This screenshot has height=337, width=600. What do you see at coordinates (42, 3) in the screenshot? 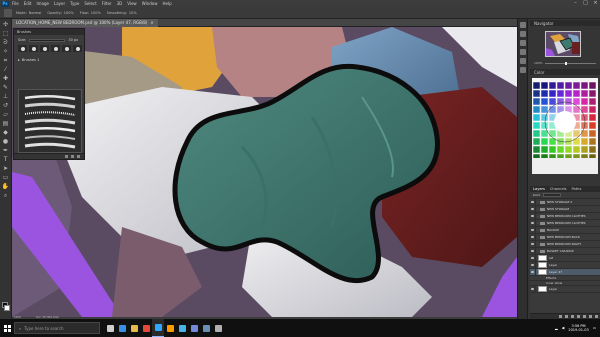
I see `menu-image: Image` at bounding box center [42, 3].